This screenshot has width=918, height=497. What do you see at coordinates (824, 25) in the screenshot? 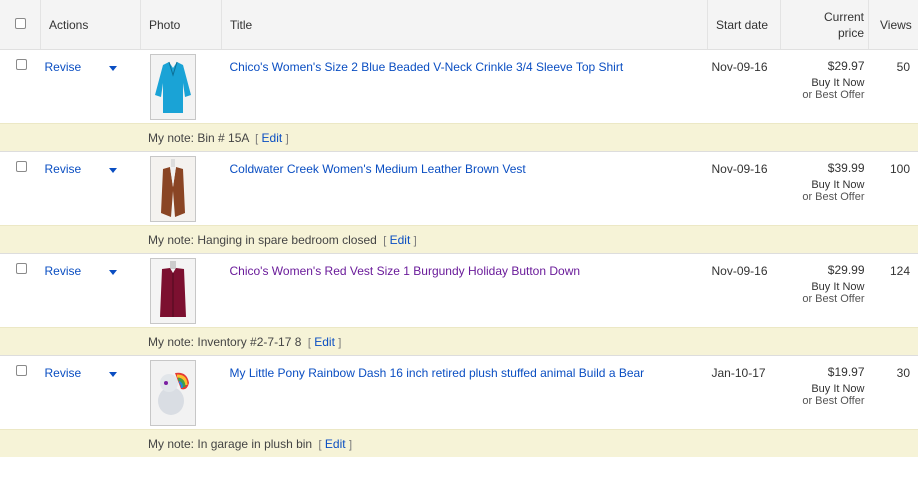
I see `current-price-header: Current price` at bounding box center [824, 25].